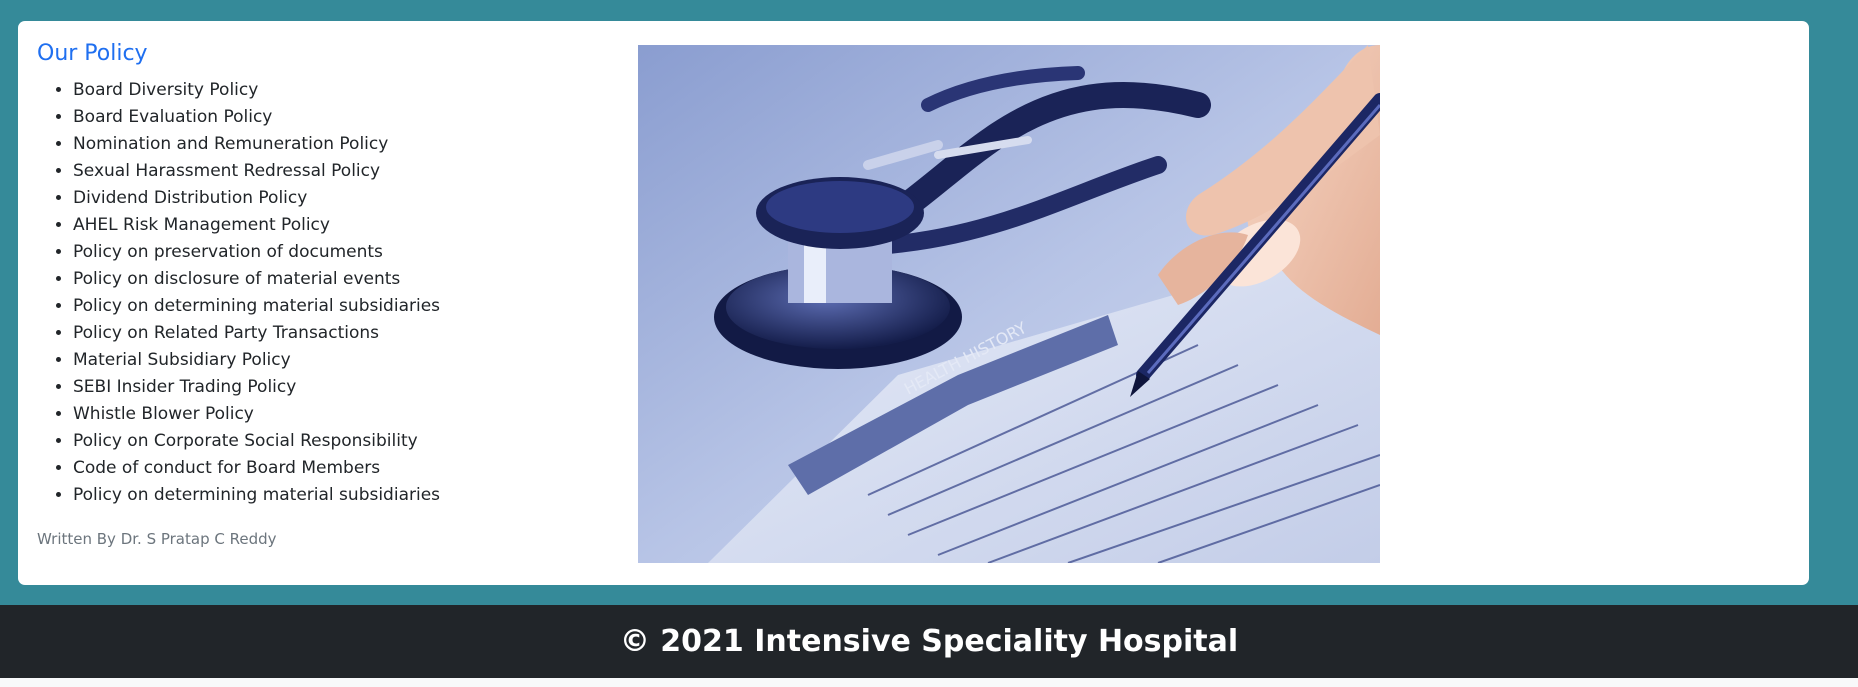  I want to click on policy-item-disclosure-events: Policy on disclosure of material events, so click(335, 279).